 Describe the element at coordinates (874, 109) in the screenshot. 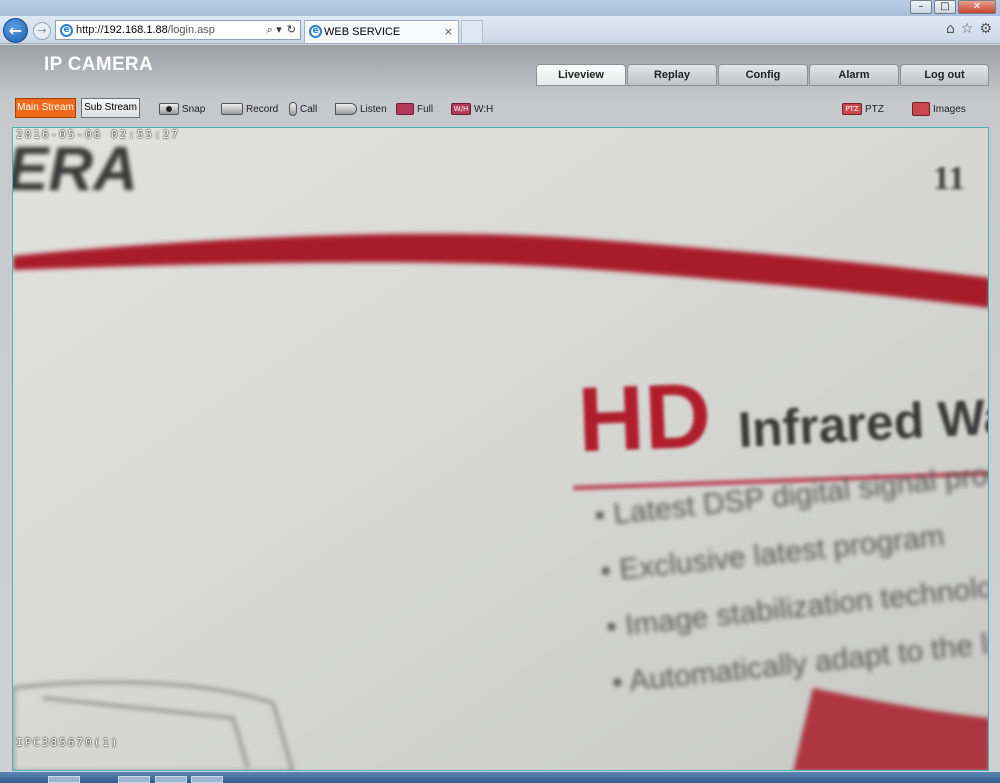

I see `ptz-label: PTZ` at that location.